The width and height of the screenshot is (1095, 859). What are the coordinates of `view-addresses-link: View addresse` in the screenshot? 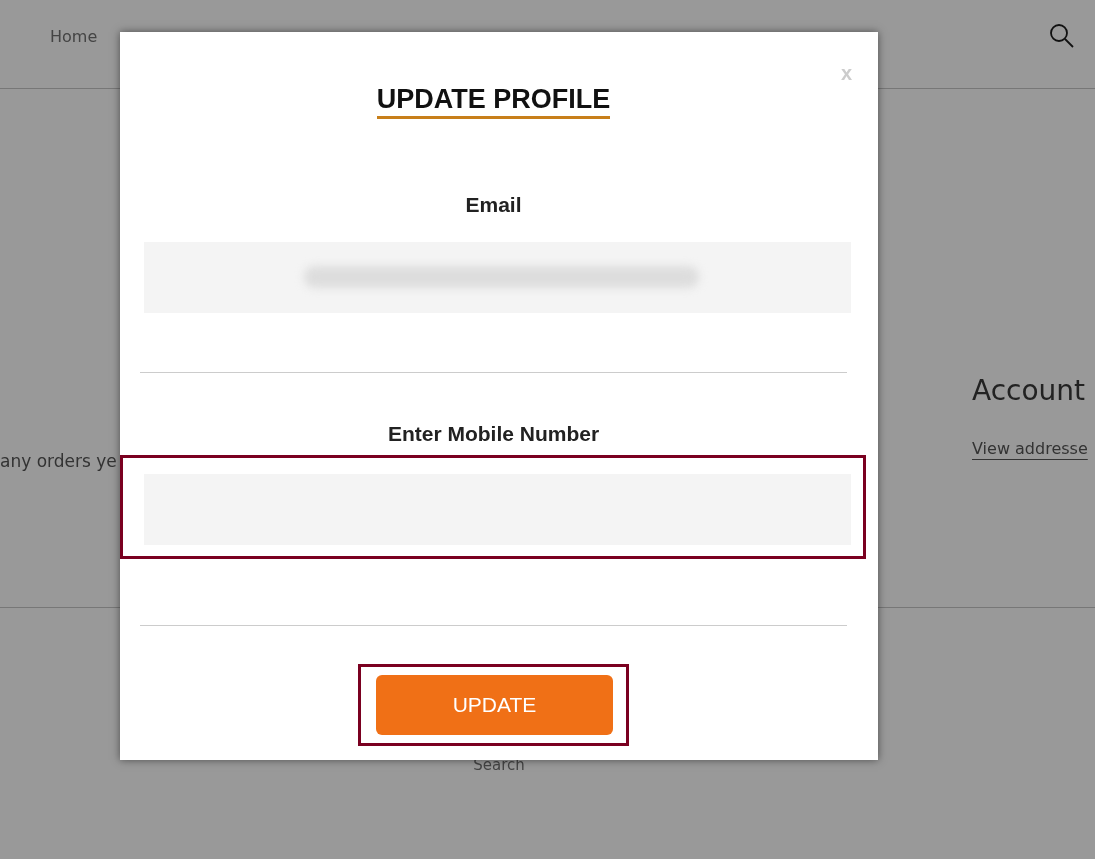 It's located at (1030, 448).